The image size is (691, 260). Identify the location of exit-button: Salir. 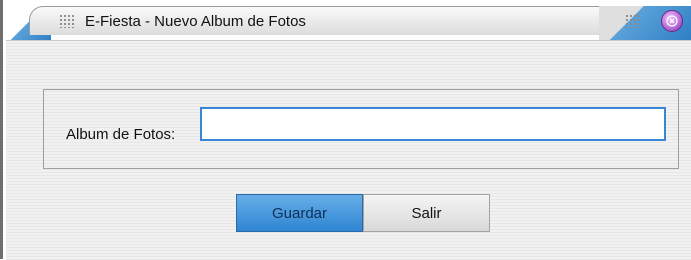
(426, 213).